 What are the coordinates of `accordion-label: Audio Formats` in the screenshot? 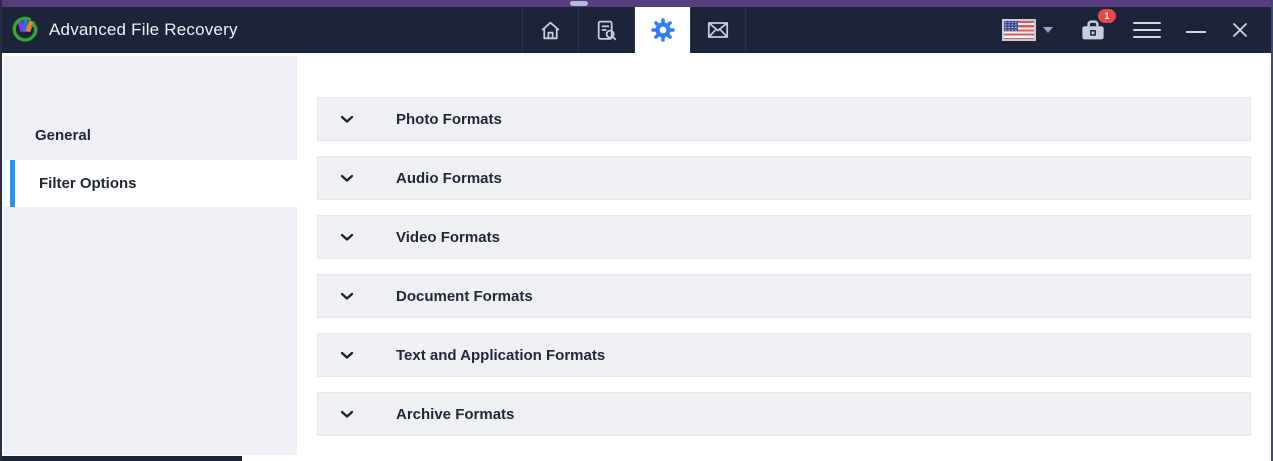 It's located at (449, 178).